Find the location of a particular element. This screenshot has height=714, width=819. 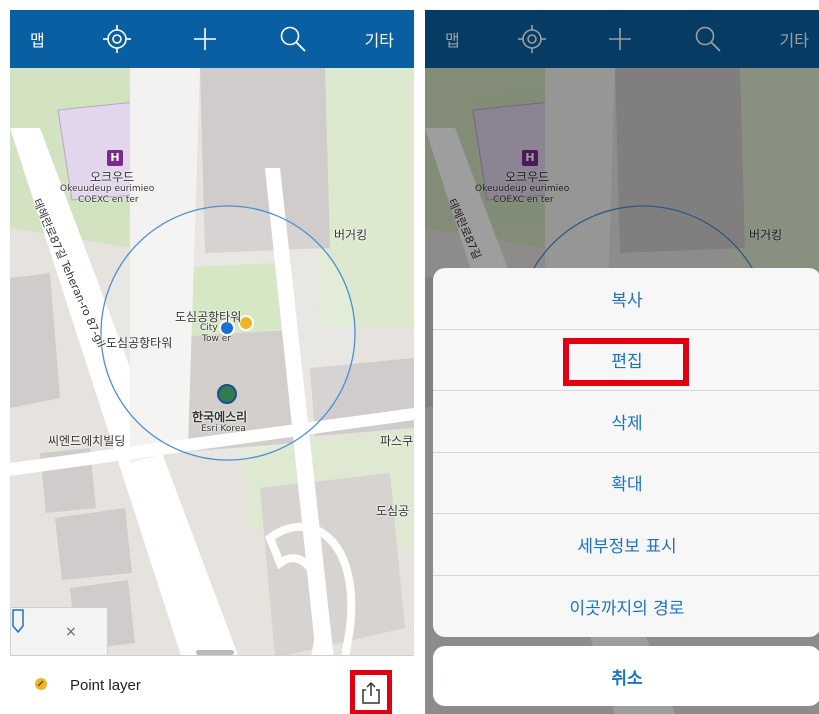

top-nav-bar: 맵 기타 is located at coordinates (212, 39).